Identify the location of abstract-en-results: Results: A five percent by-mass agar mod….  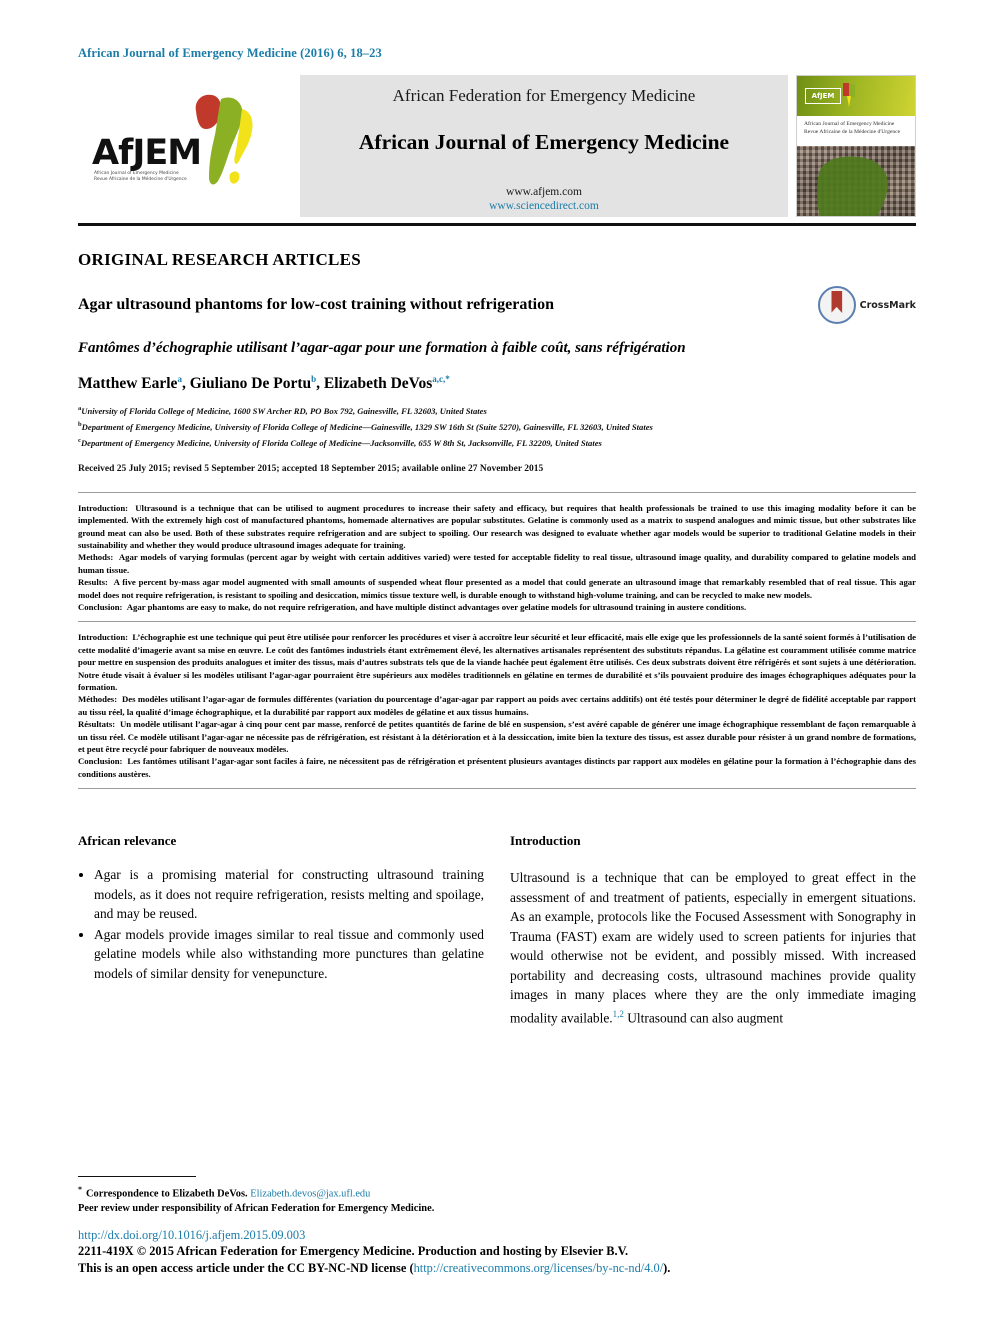
(497, 588).